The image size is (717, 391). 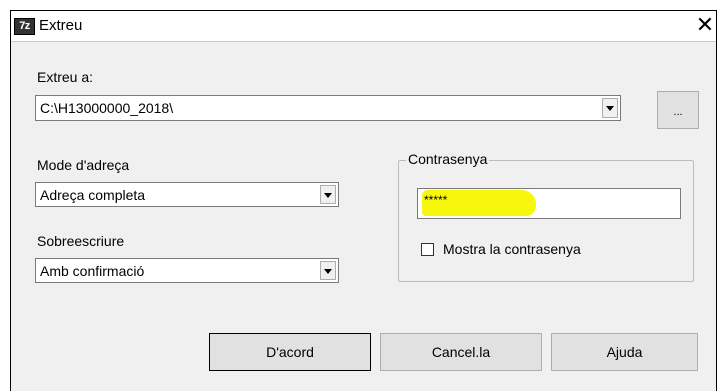 What do you see at coordinates (187, 194) in the screenshot?
I see `path-mode-select: Adreça completa` at bounding box center [187, 194].